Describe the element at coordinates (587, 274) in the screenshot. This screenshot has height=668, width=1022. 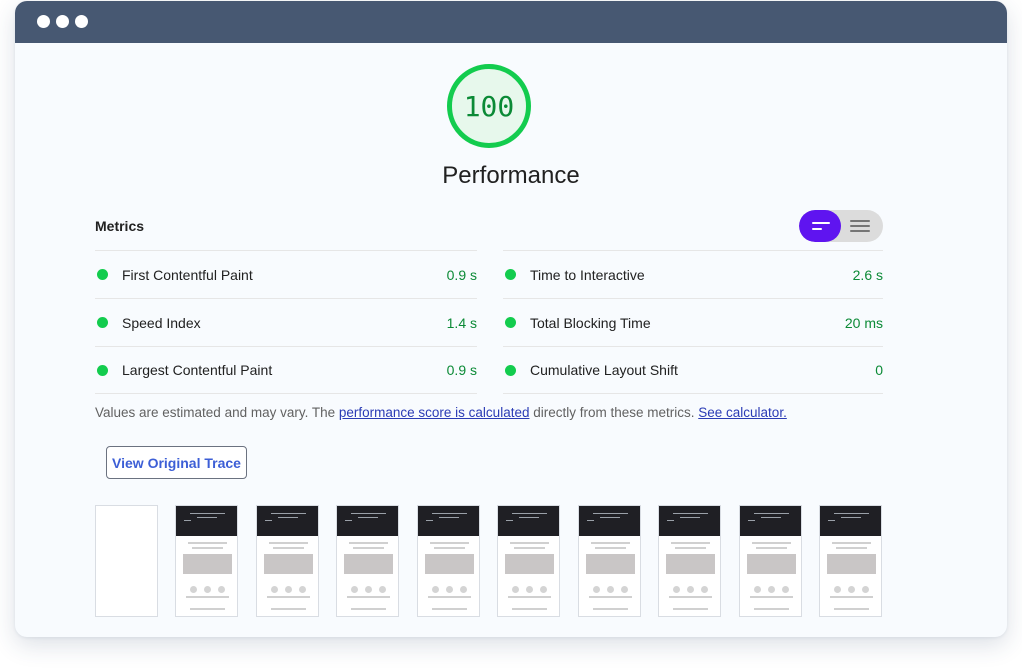
I see `metric-label: Time to Interactive` at that location.